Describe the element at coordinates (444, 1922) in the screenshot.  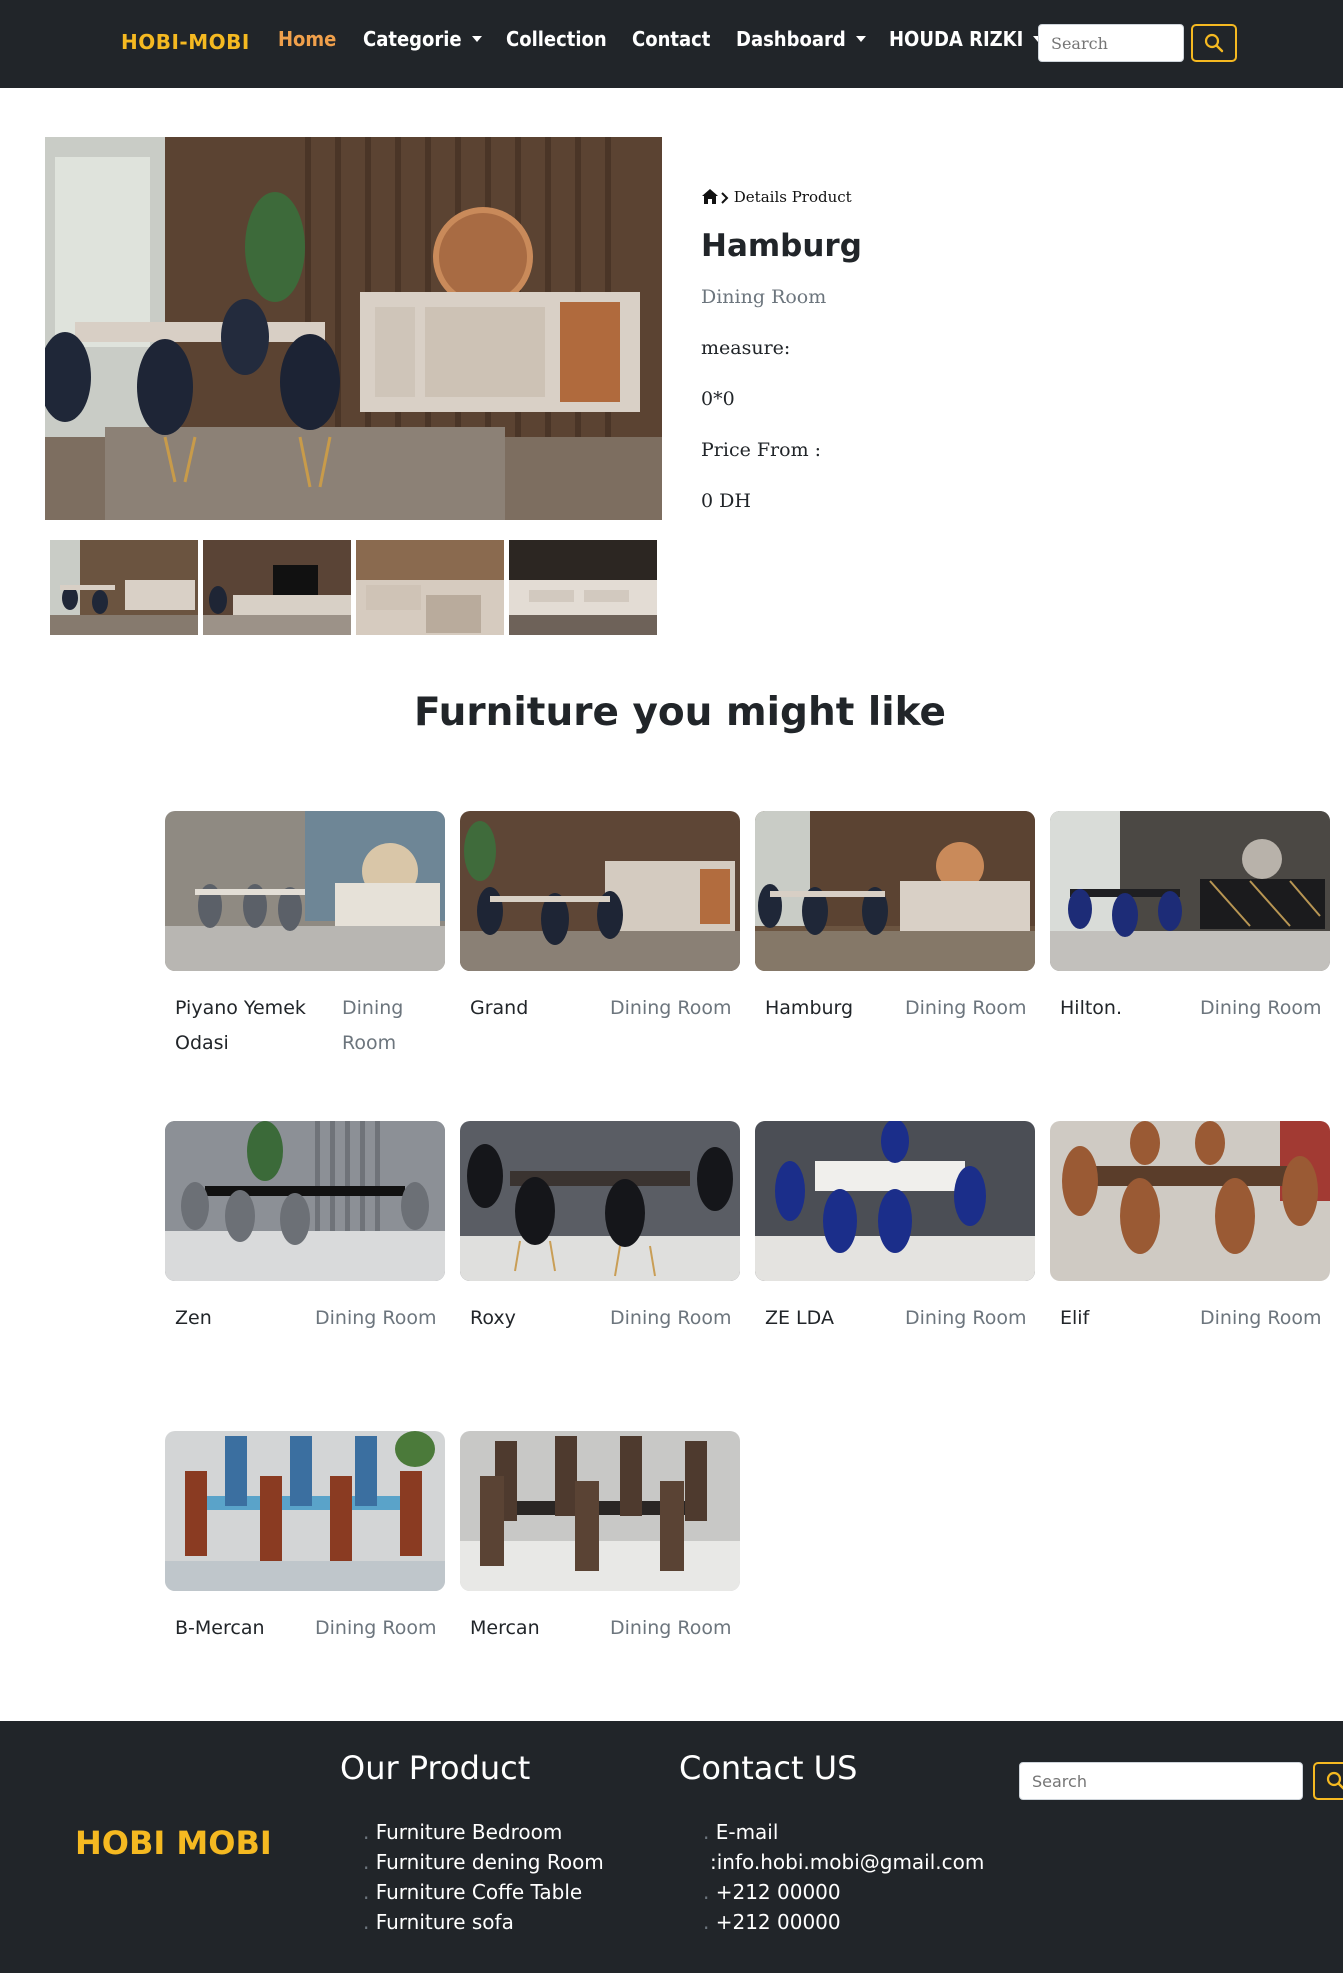
I see `footer-product-label: Furniture sofa` at that location.